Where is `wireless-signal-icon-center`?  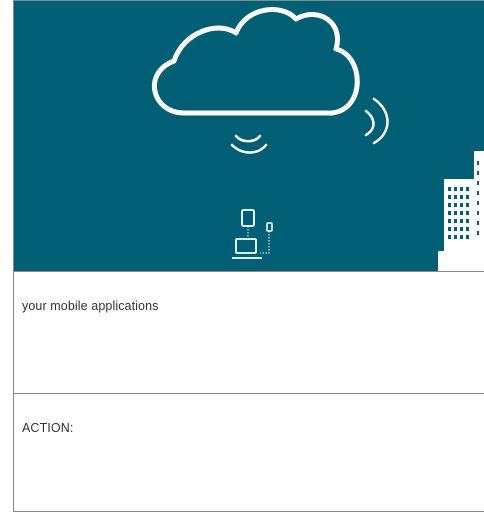 wireless-signal-icon-center is located at coordinates (249, 144).